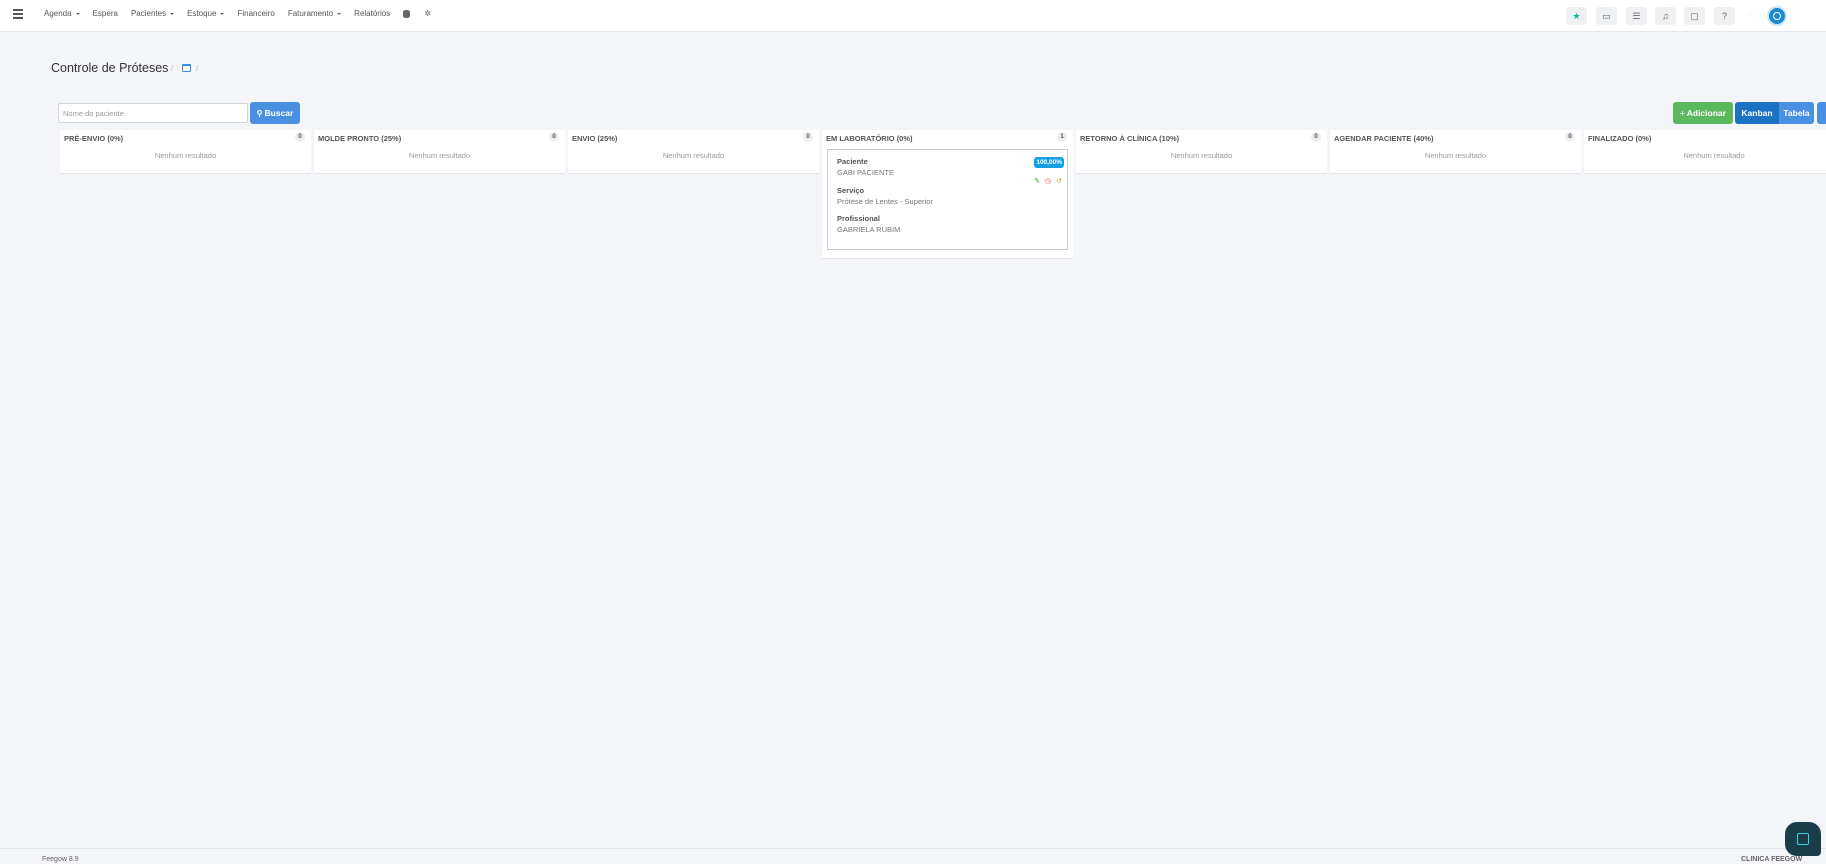 This screenshot has height=864, width=1826. I want to click on column-title: AGENDAR PACIENTE (40%), so click(1384, 138).